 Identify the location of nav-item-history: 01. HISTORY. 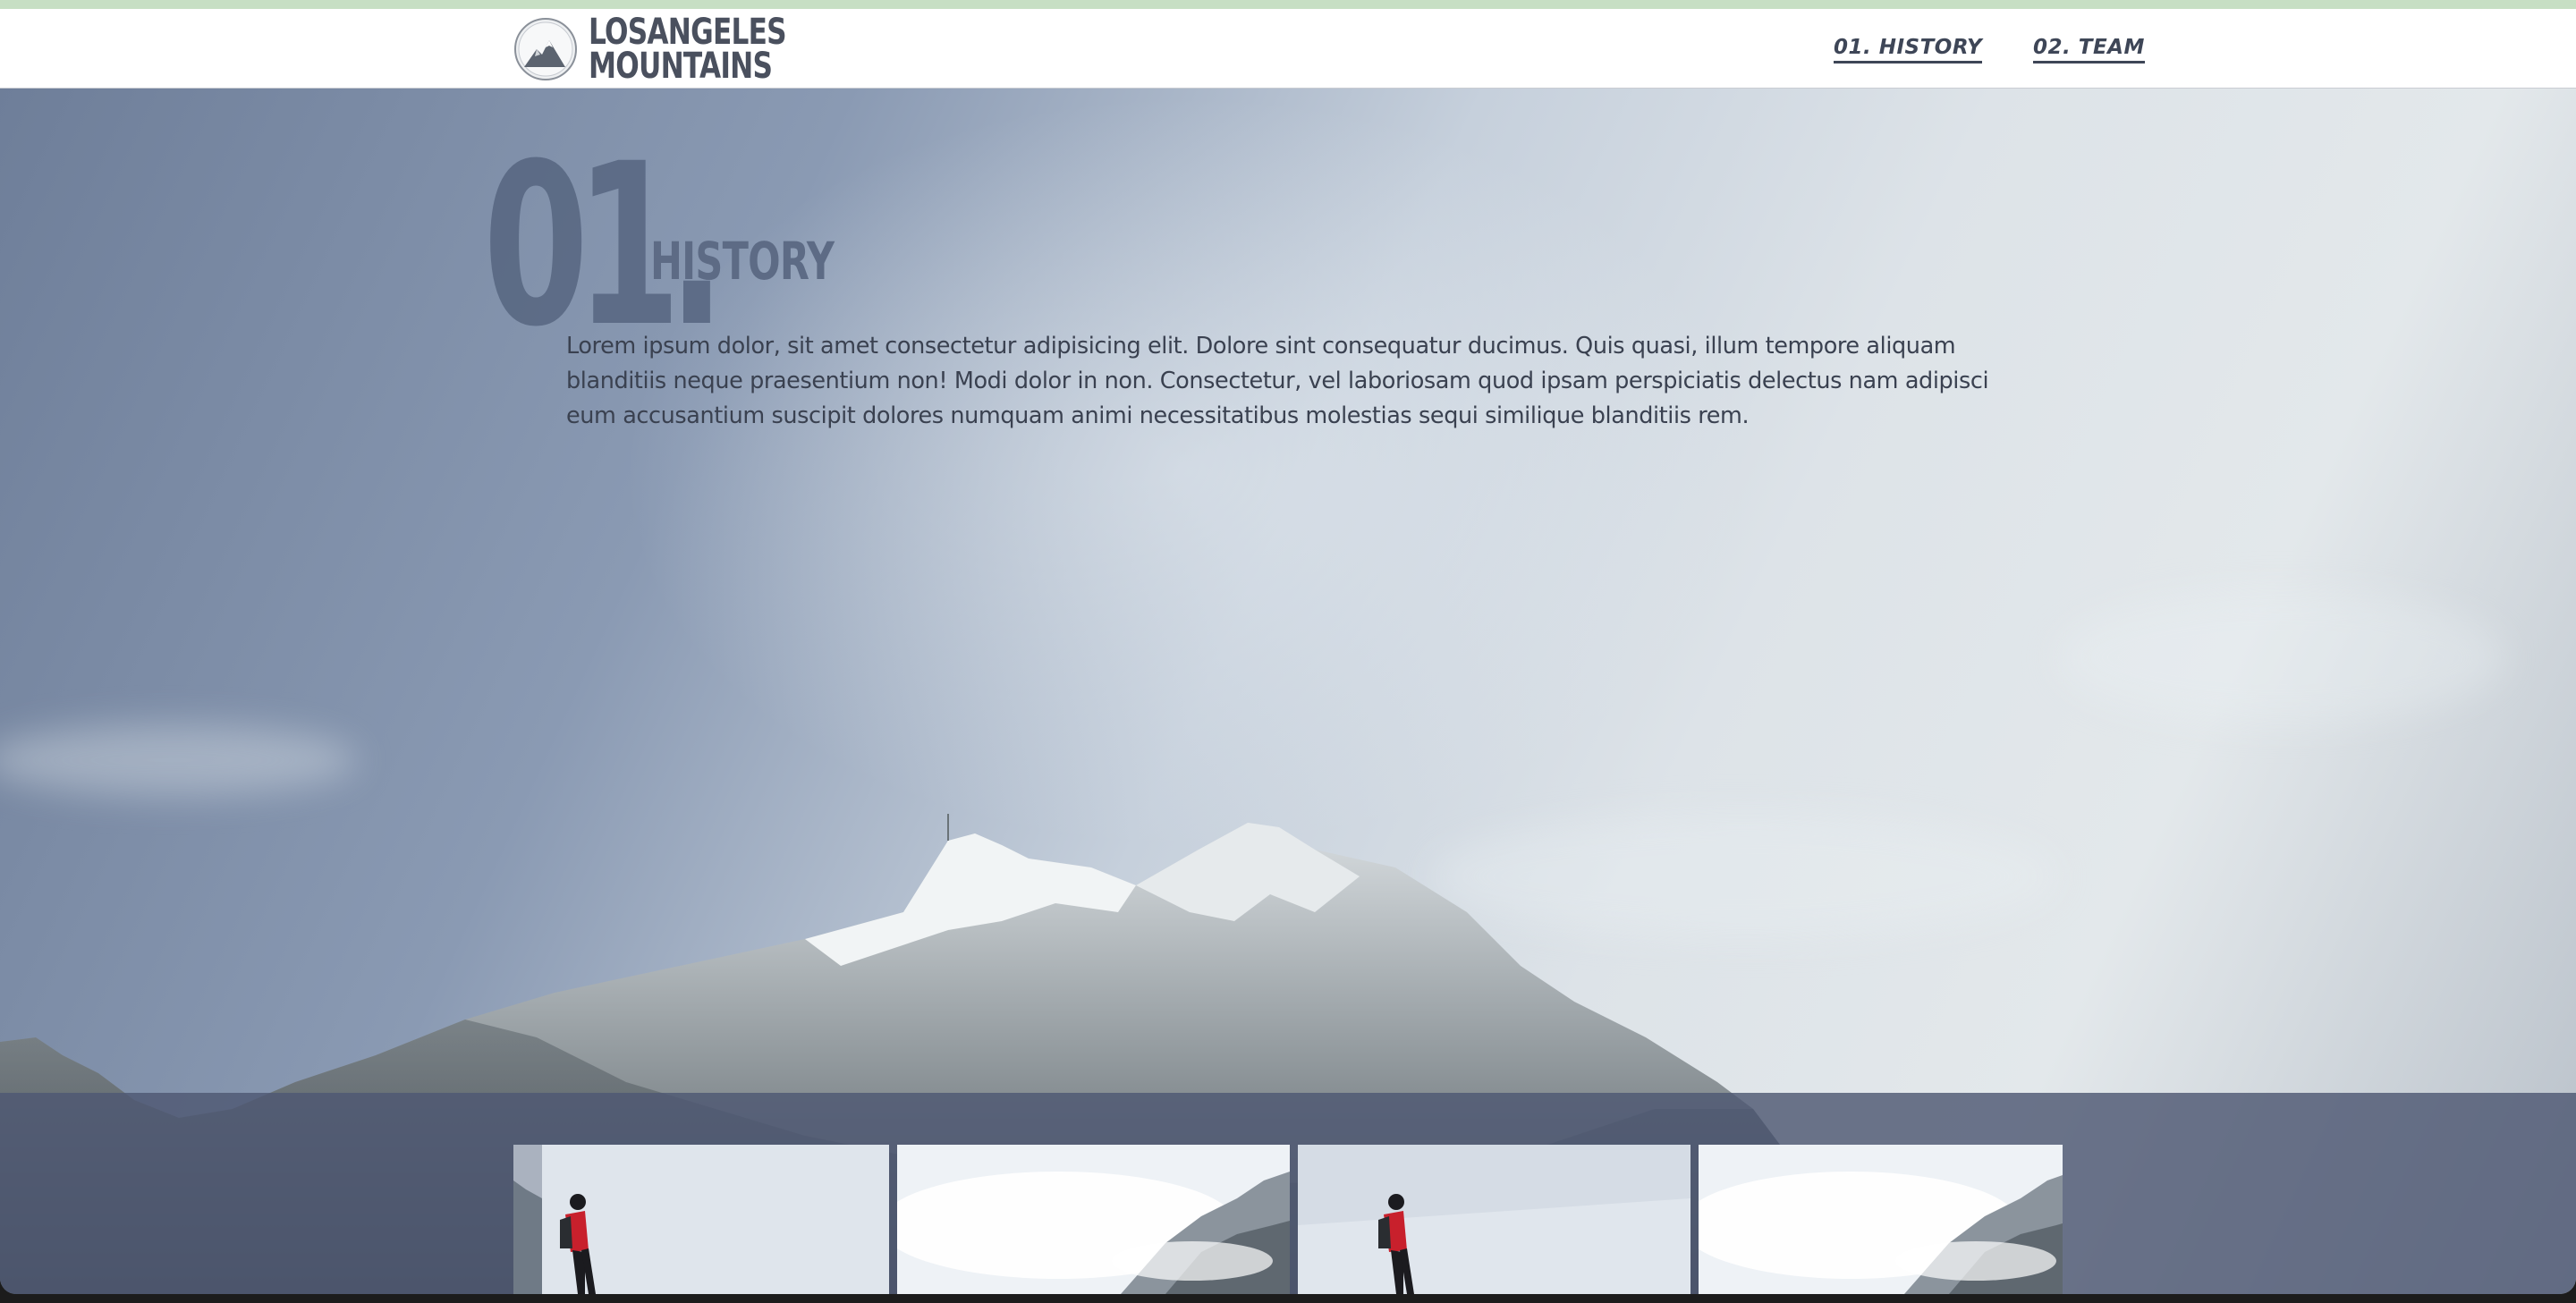
(1908, 49).